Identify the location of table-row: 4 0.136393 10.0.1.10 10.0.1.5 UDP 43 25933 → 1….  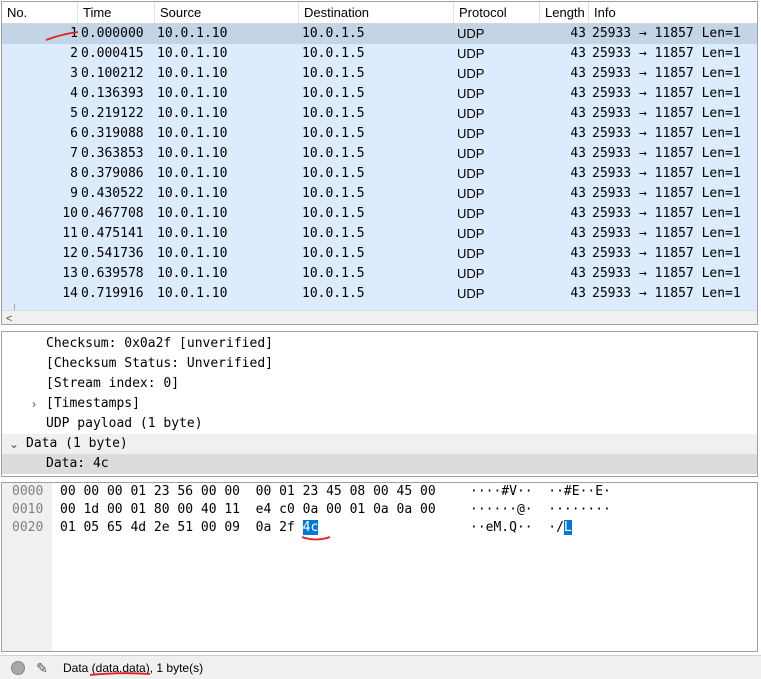
(379, 94).